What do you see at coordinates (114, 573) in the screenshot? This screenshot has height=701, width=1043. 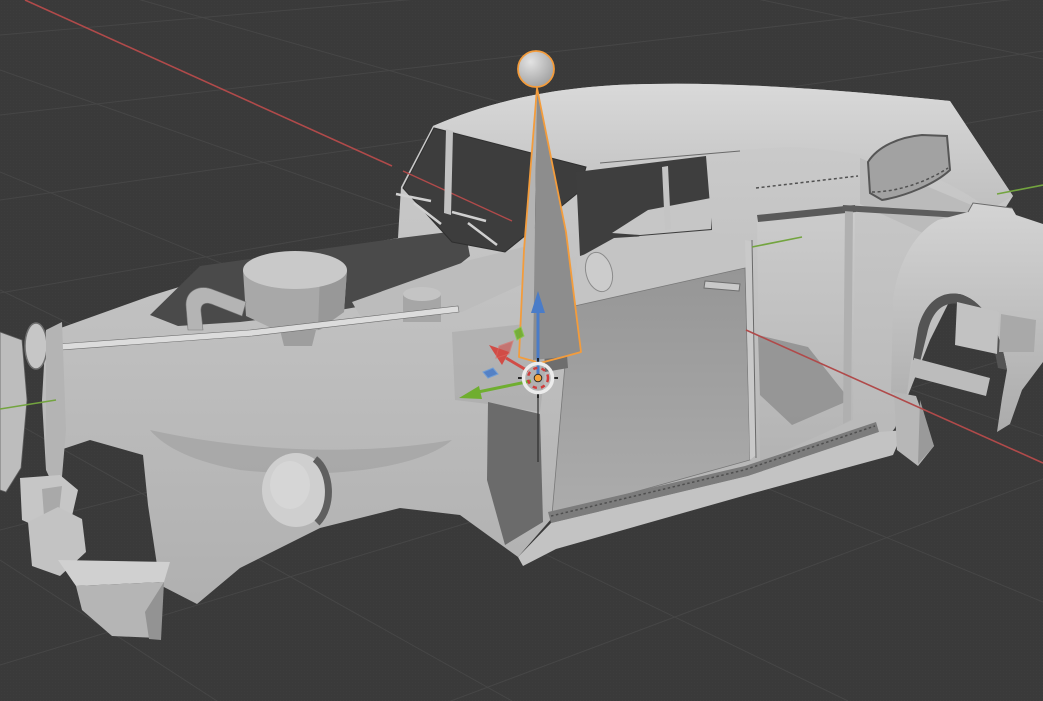 I see `bumper-horn-top` at bounding box center [114, 573].